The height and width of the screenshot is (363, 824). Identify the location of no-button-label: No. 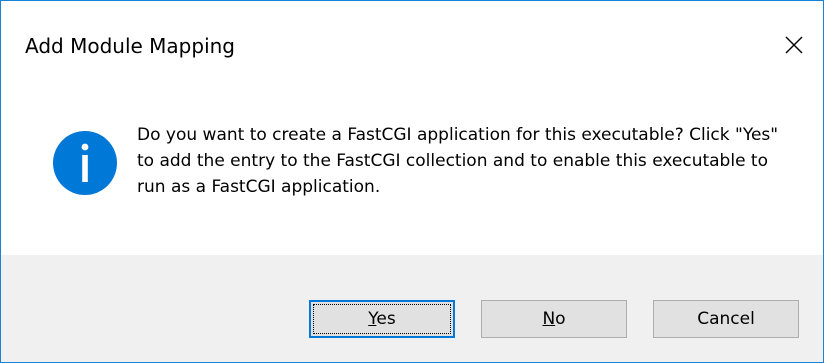
(553, 319).